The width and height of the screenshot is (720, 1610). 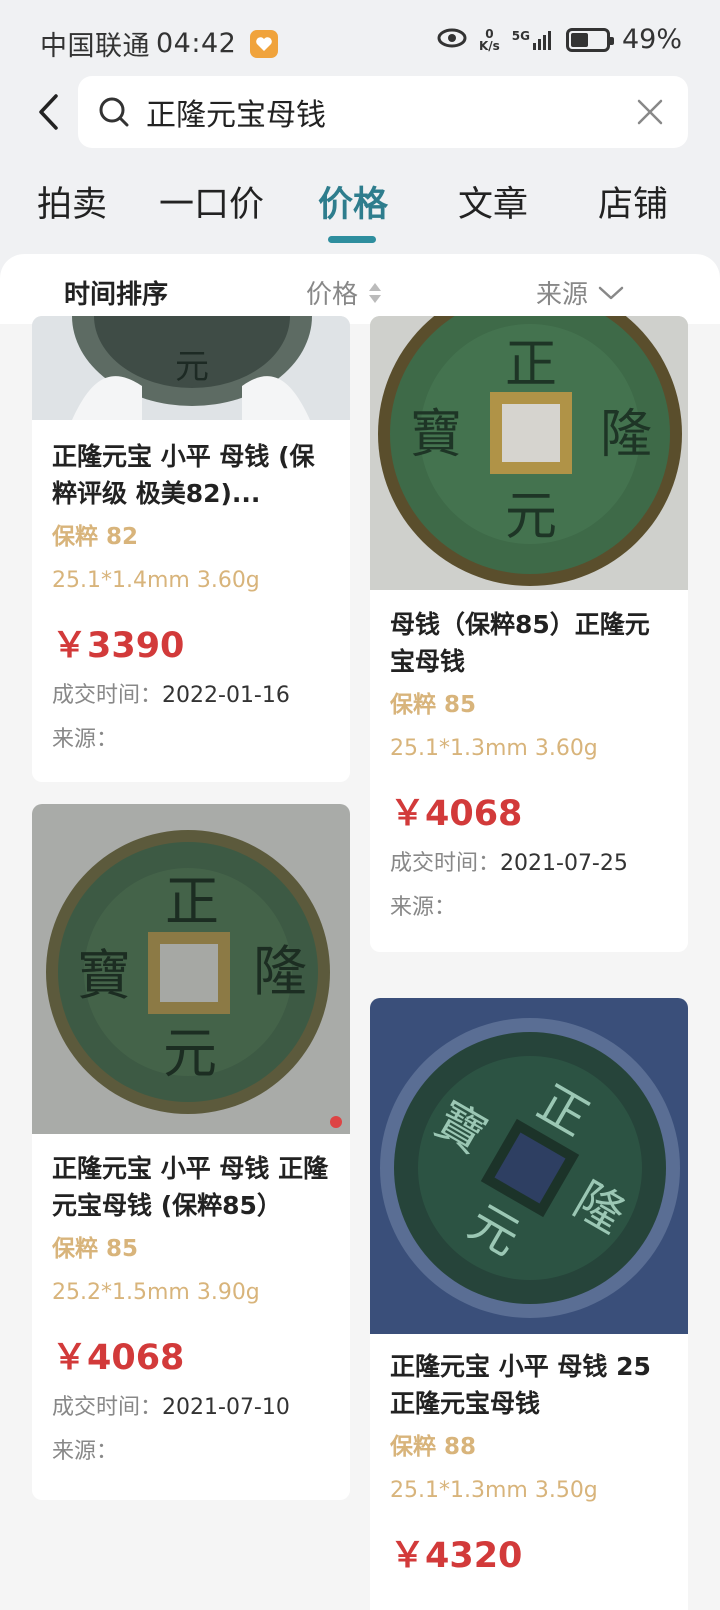 What do you see at coordinates (95, 46) in the screenshot?
I see `carrier-name: 中国联通` at bounding box center [95, 46].